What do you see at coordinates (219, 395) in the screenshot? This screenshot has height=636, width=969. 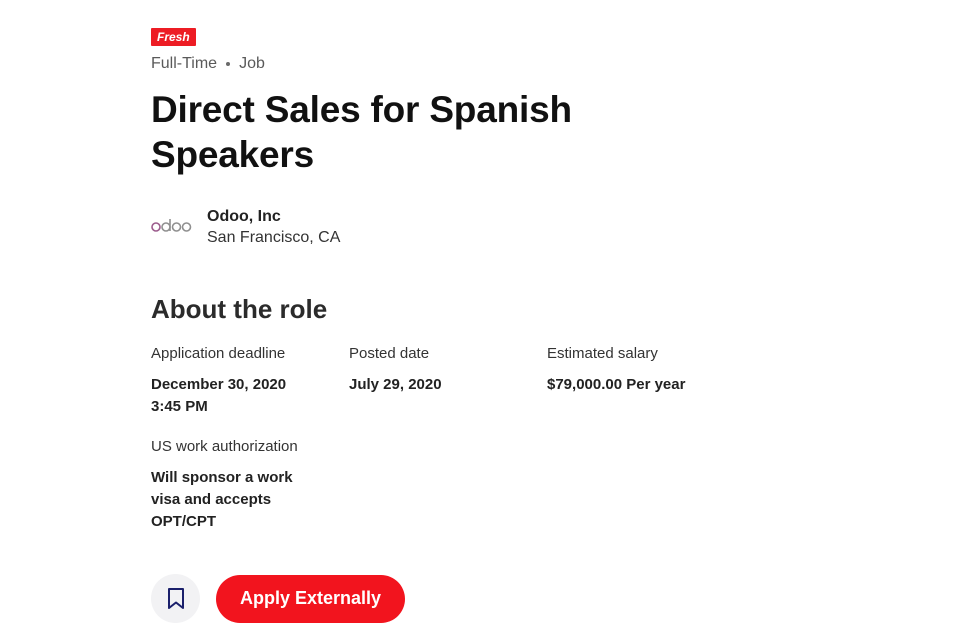 I see `detail-value: December 30, 2020 3:45 PM` at bounding box center [219, 395].